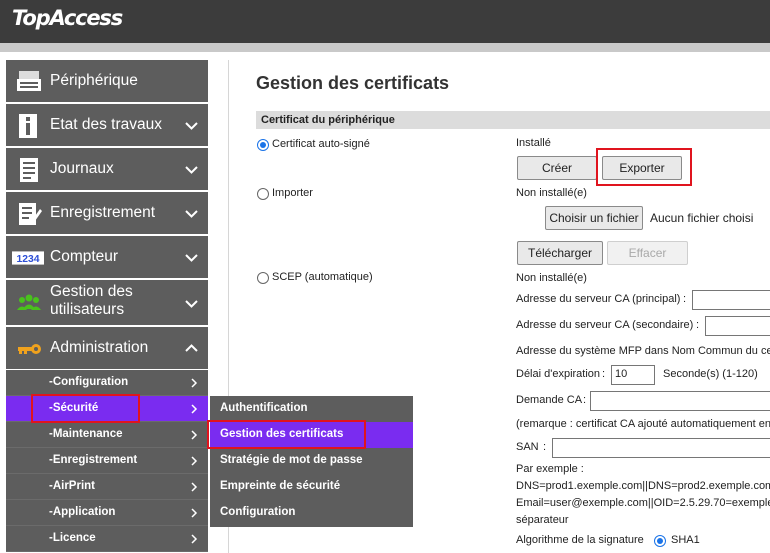  I want to click on register-icon, so click(30, 214).